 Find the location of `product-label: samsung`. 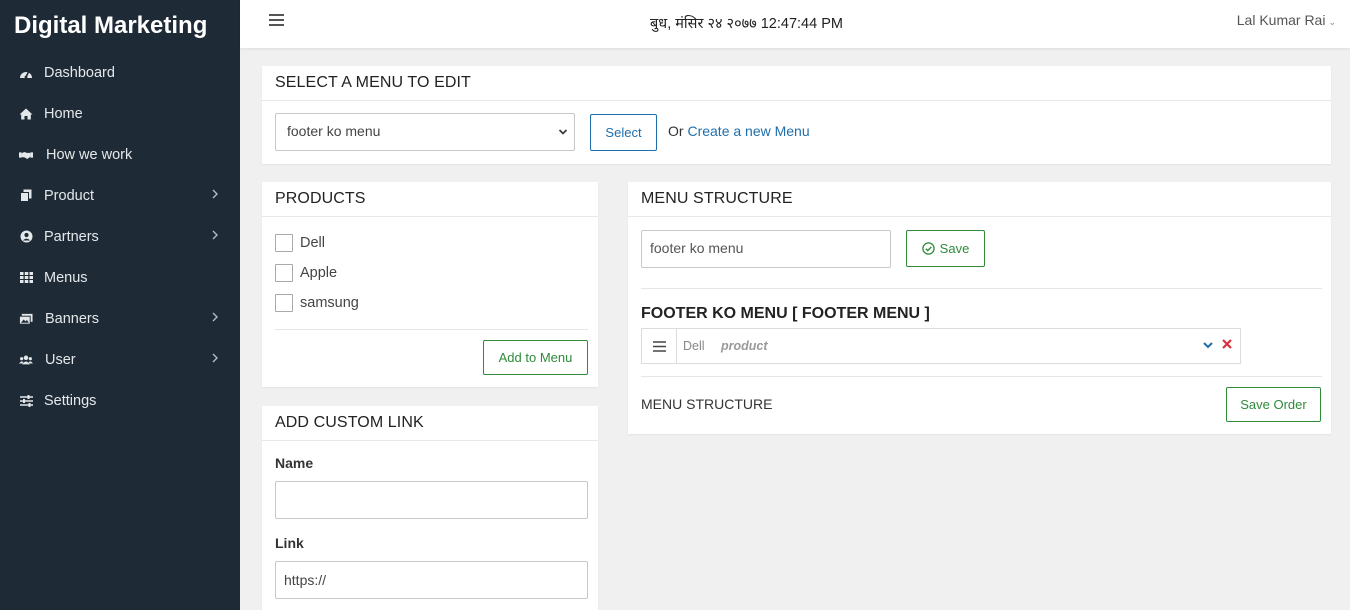

product-label: samsung is located at coordinates (329, 303).